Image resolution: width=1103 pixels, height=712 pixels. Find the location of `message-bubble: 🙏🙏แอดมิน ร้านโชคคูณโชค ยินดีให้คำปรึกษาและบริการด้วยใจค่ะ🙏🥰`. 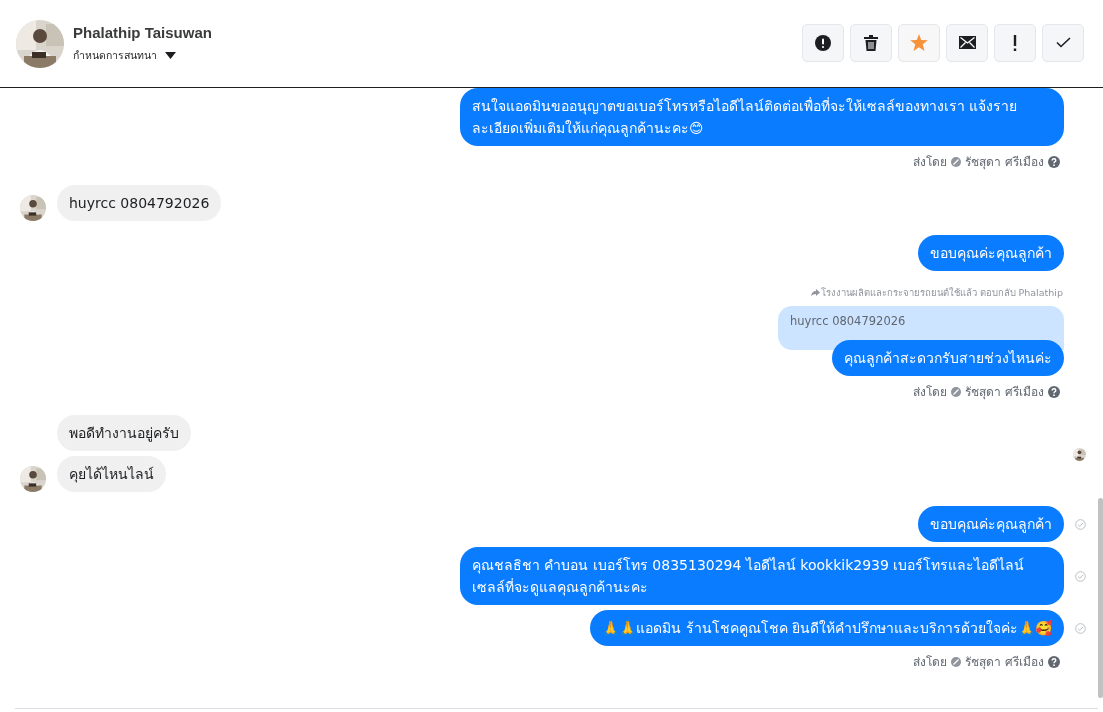

message-bubble: 🙏🙏แอดมิน ร้านโชคคูณโชค ยินดีให้คำปรึกษาและบริการด้วยใจค่ะ🙏🥰 is located at coordinates (827, 628).